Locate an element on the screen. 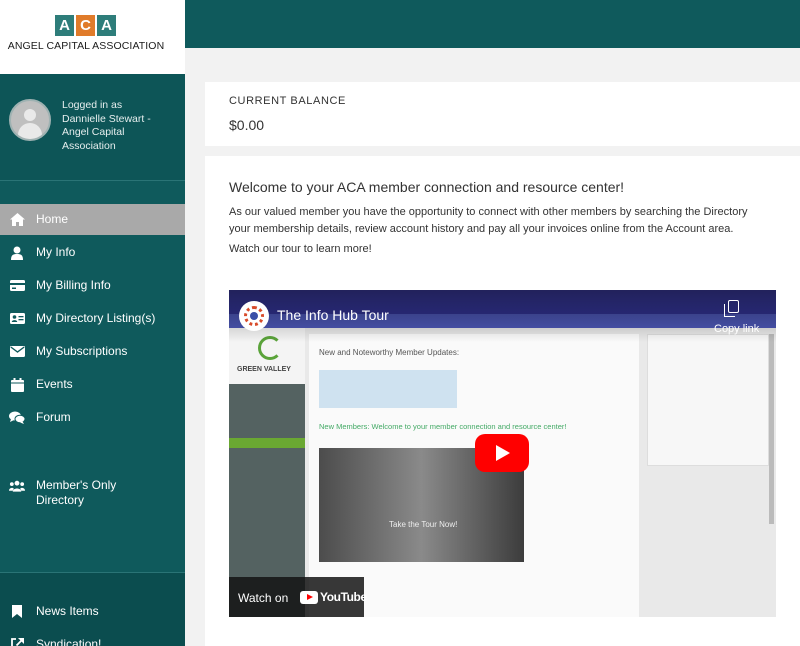 Image resolution: width=800 pixels, height=646 pixels. sidebar-item-label: Forum is located at coordinates (53, 417).